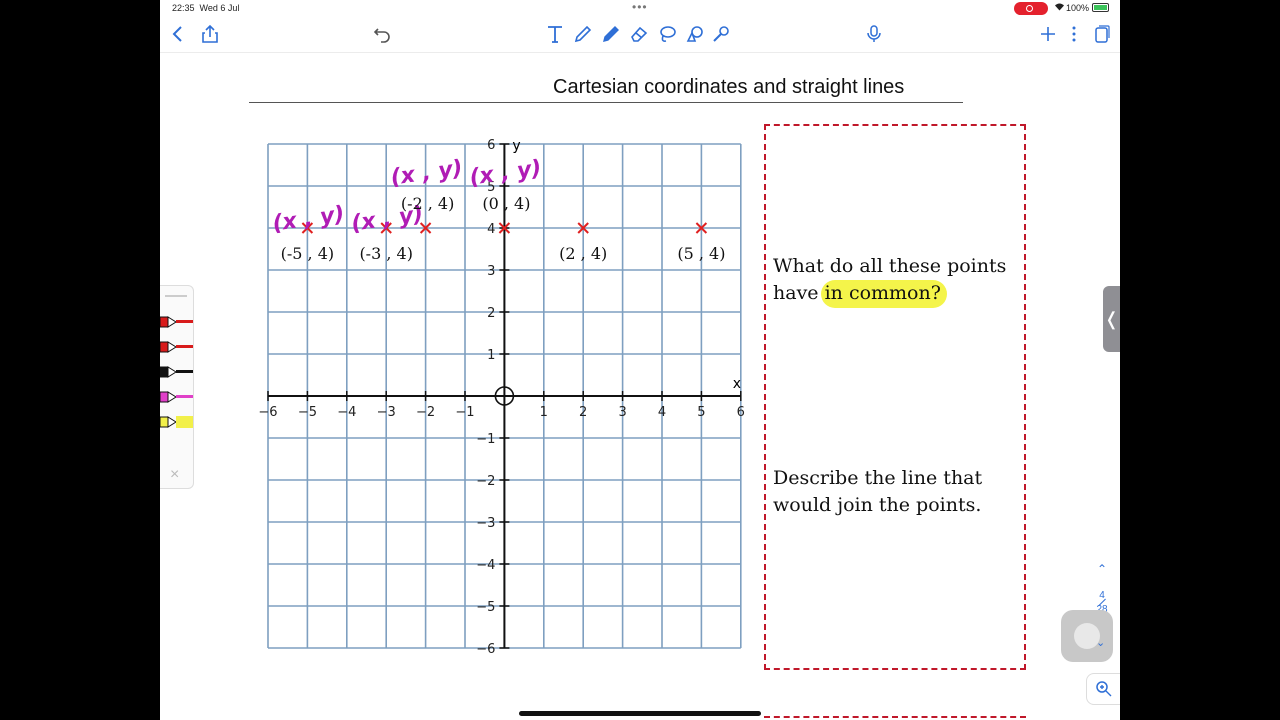 This screenshot has width=1280, height=720. Describe the element at coordinates (491, 313) in the screenshot. I see `y-tick-label: 2` at that location.